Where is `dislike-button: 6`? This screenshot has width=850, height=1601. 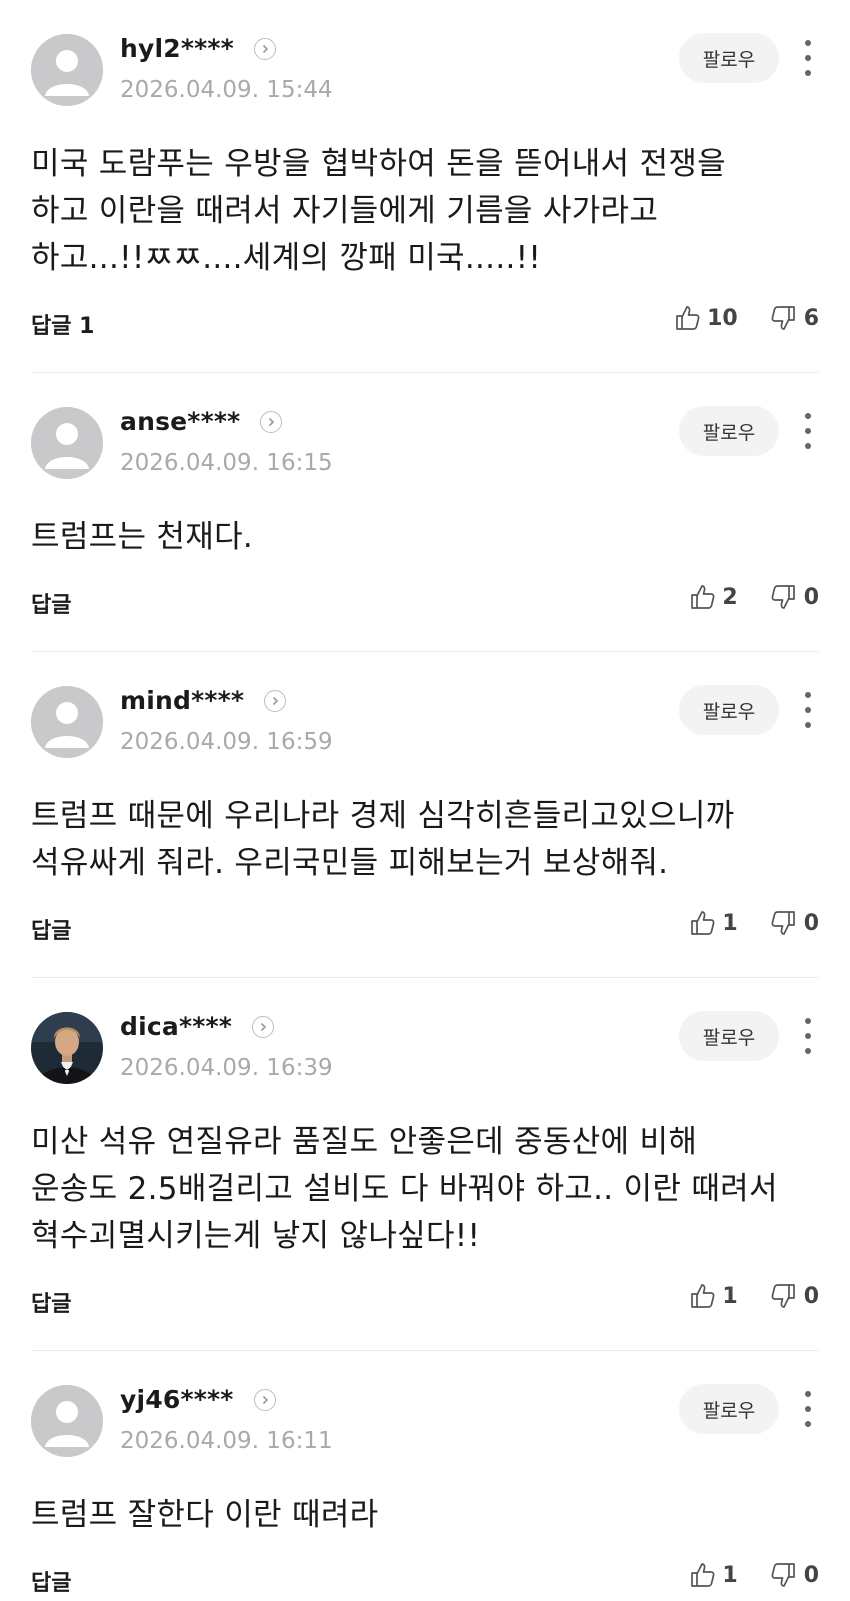
dislike-button: 6 is located at coordinates (794, 318).